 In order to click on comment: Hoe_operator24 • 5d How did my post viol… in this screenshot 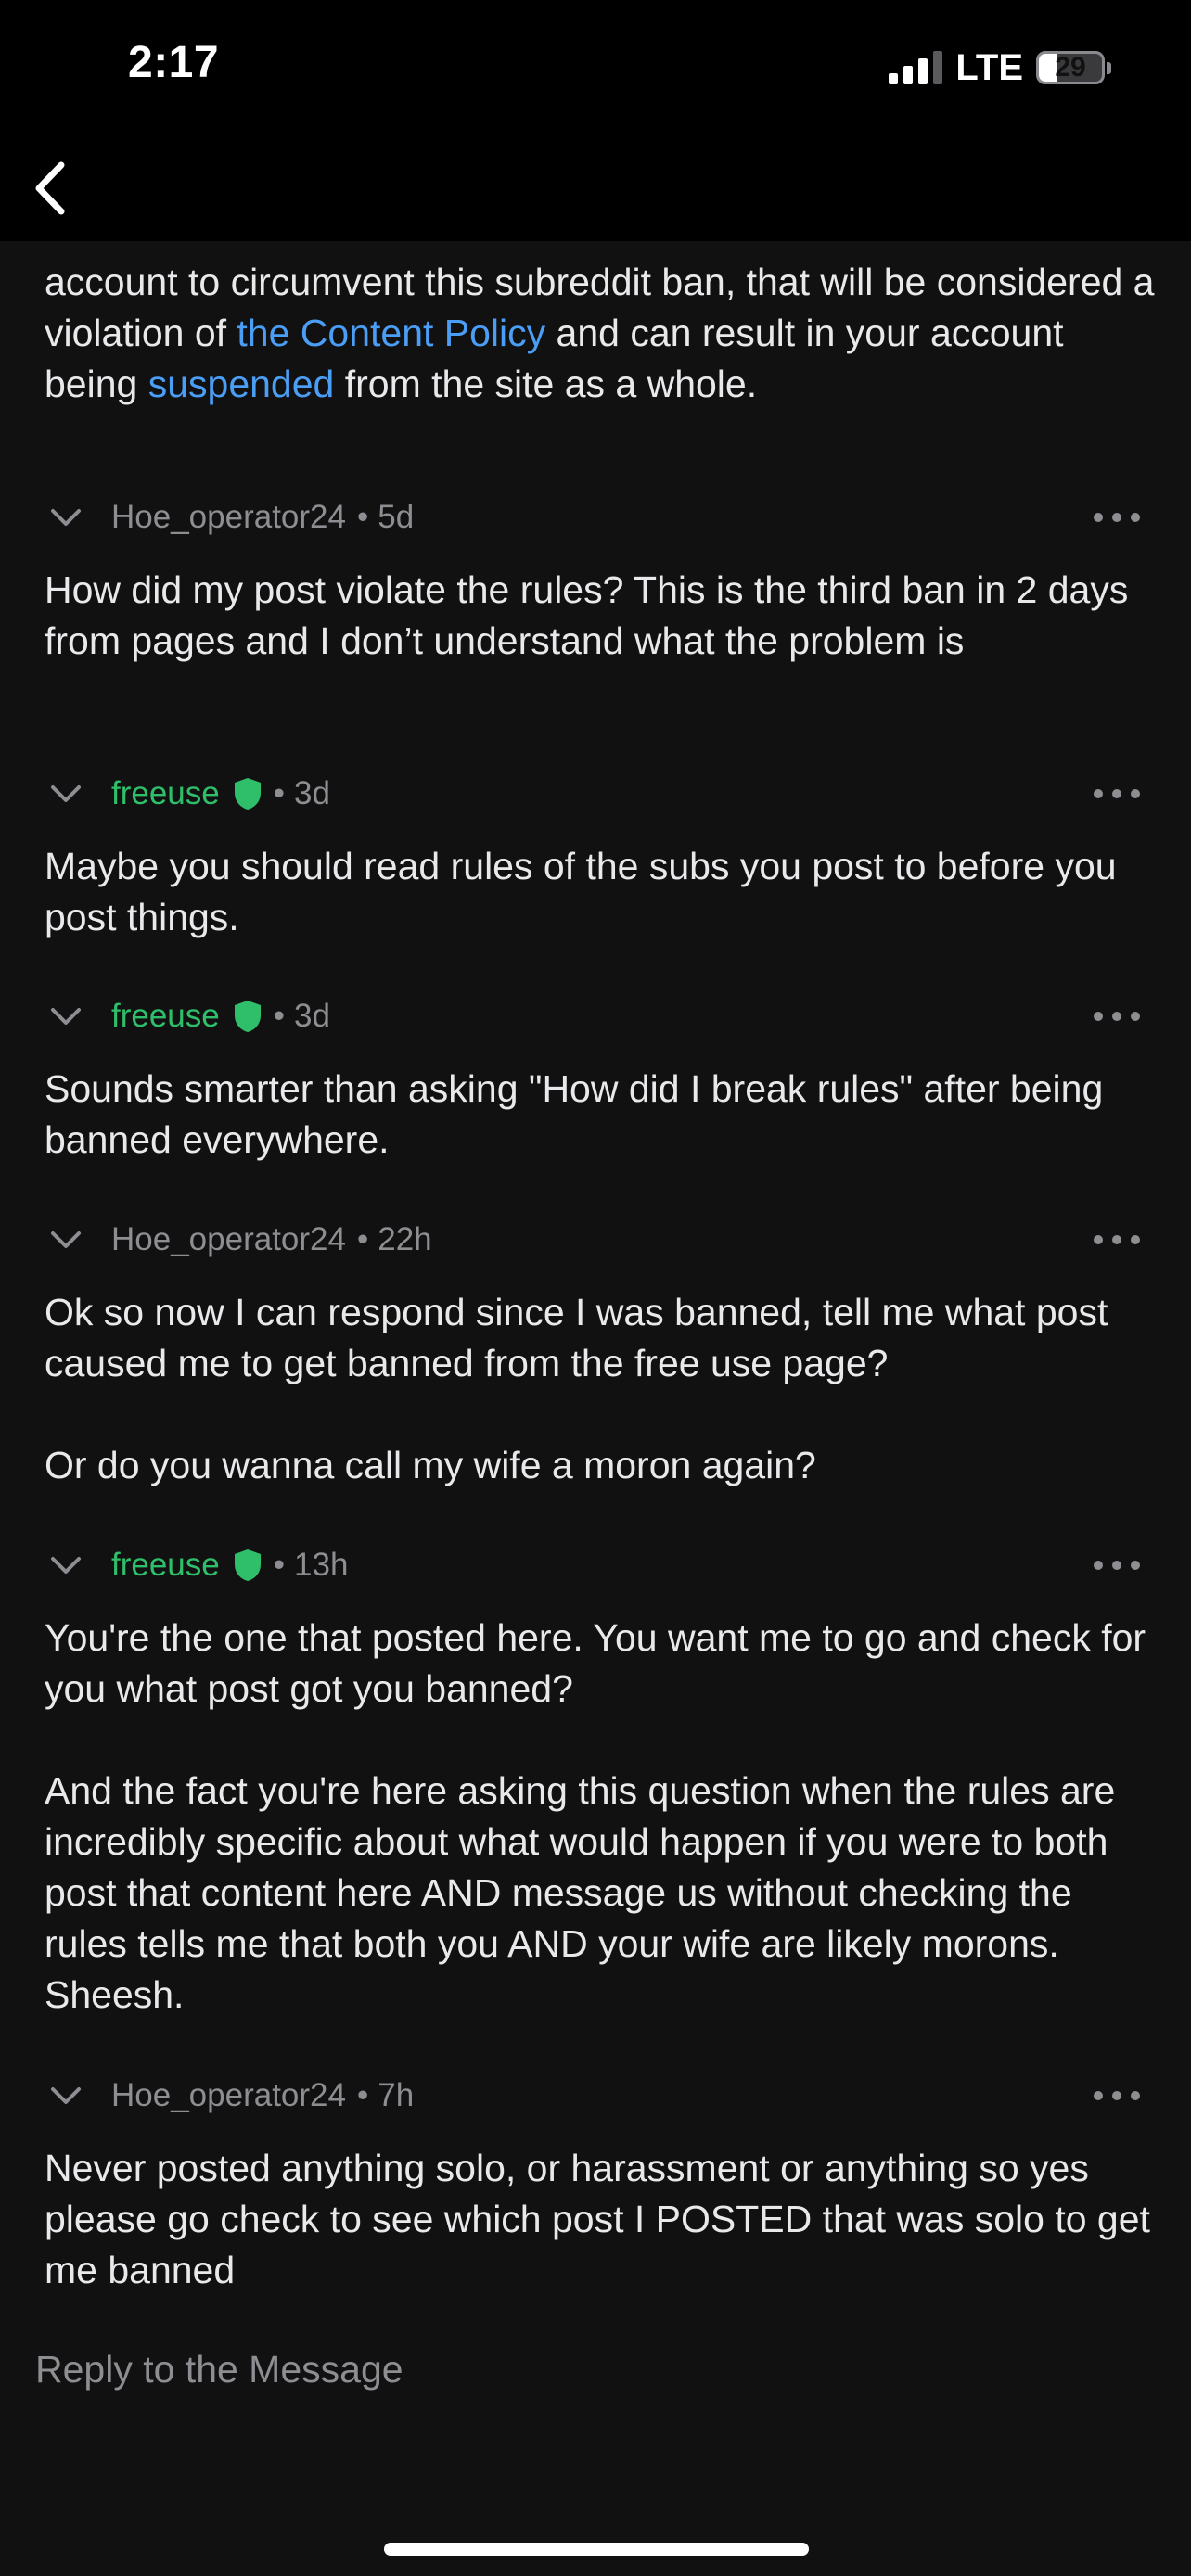, I will do `click(595, 578)`.